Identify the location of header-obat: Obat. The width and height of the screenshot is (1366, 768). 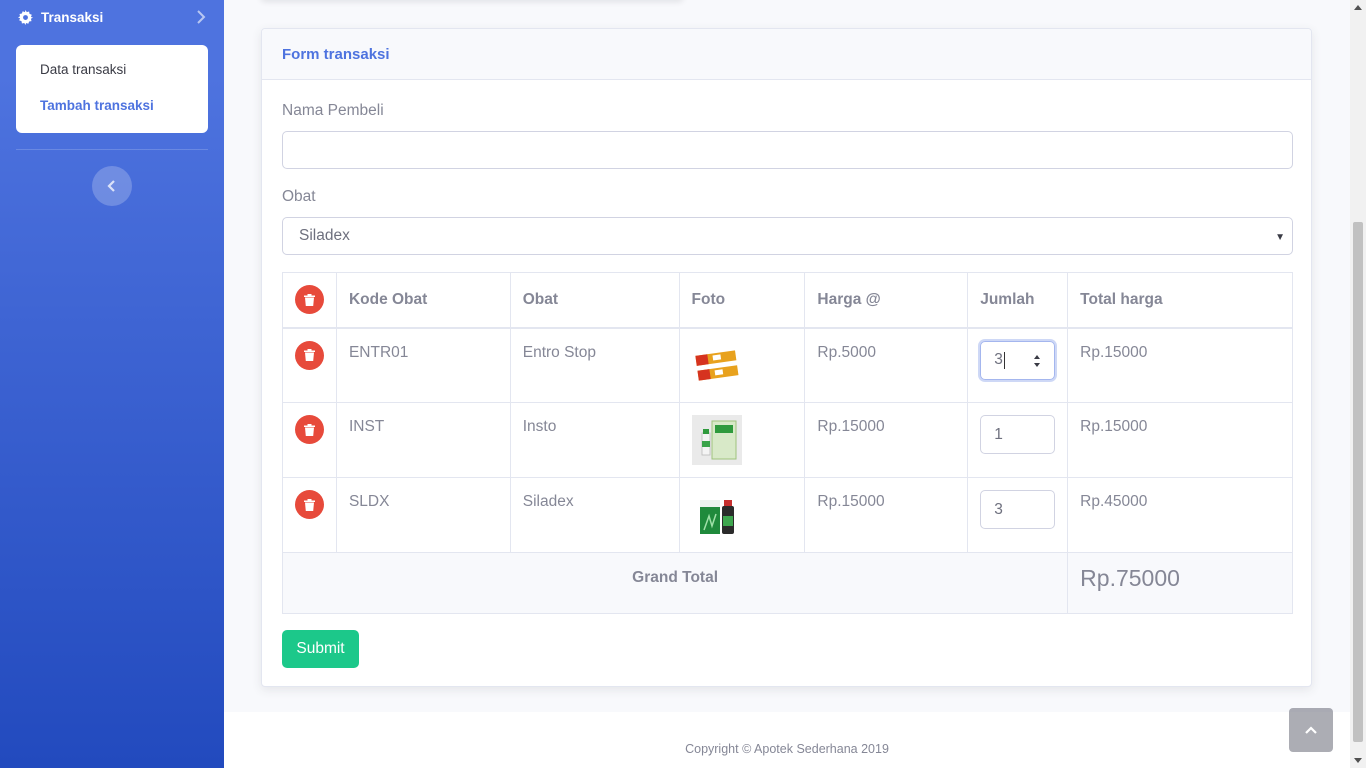
(594, 300).